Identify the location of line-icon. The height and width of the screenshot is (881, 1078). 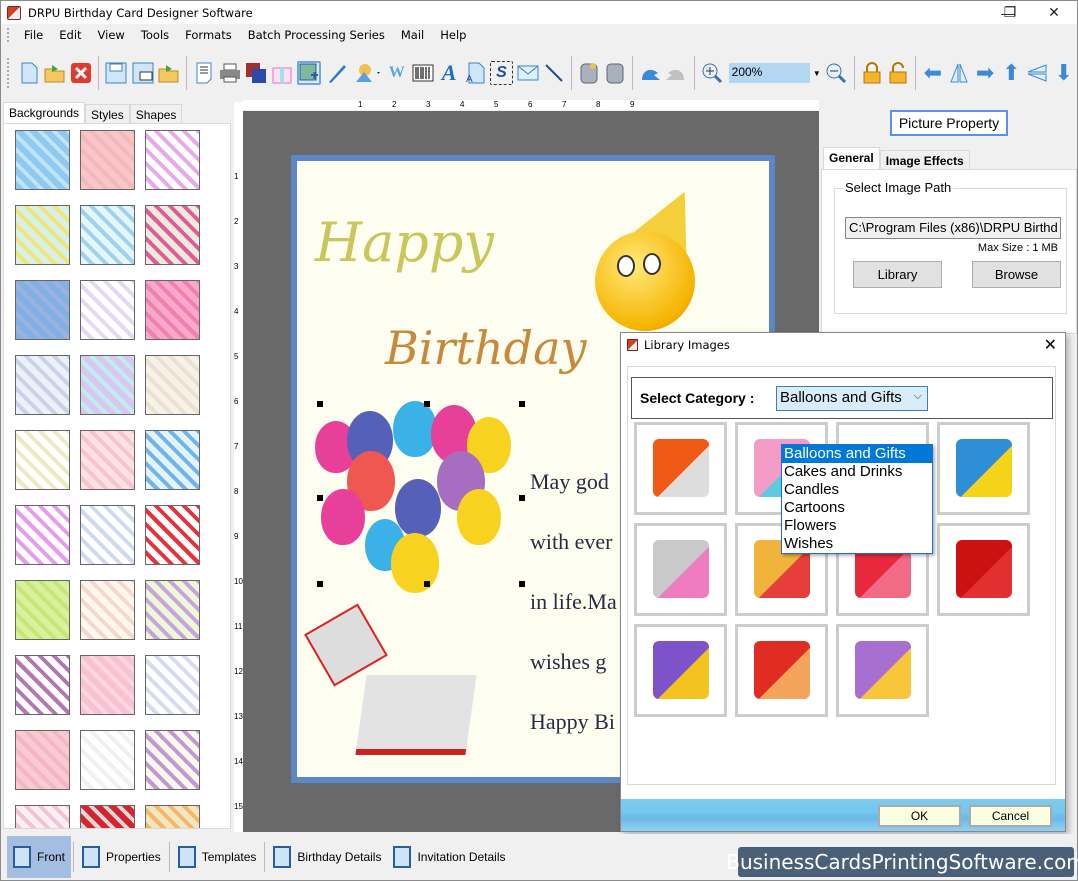
(554, 73).